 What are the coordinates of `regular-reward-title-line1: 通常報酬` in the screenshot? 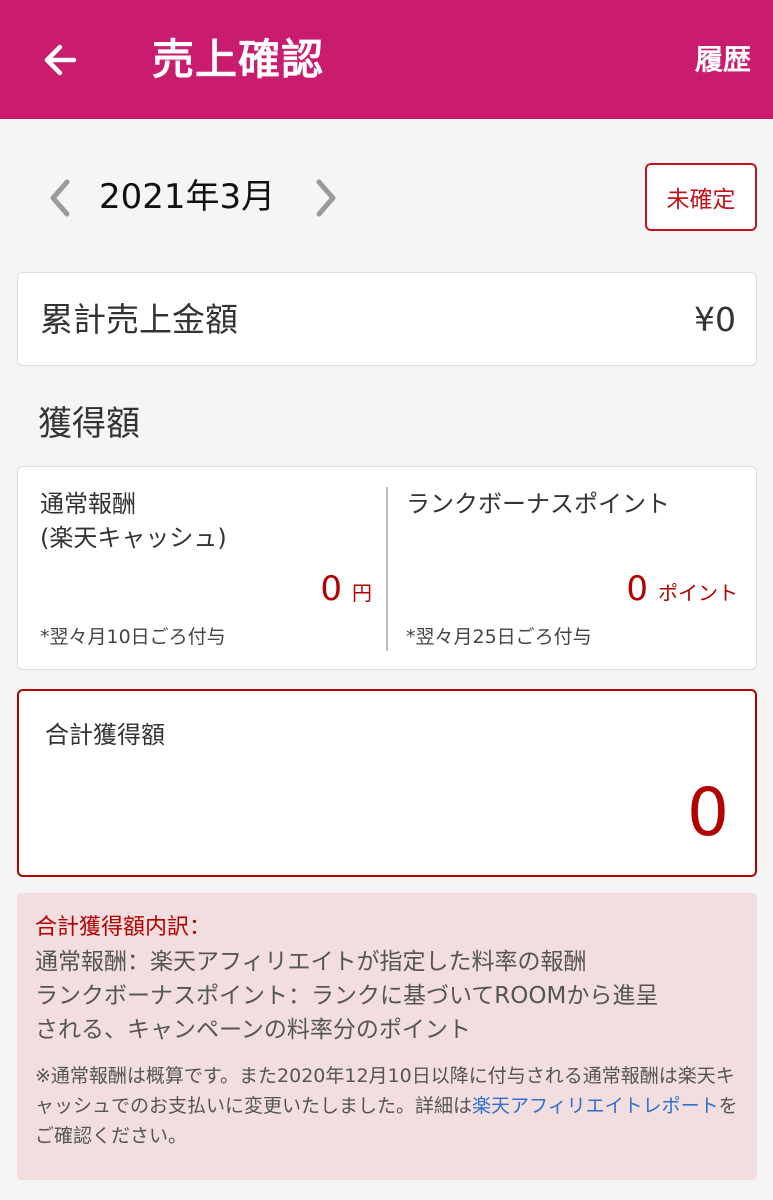 It's located at (88, 504).